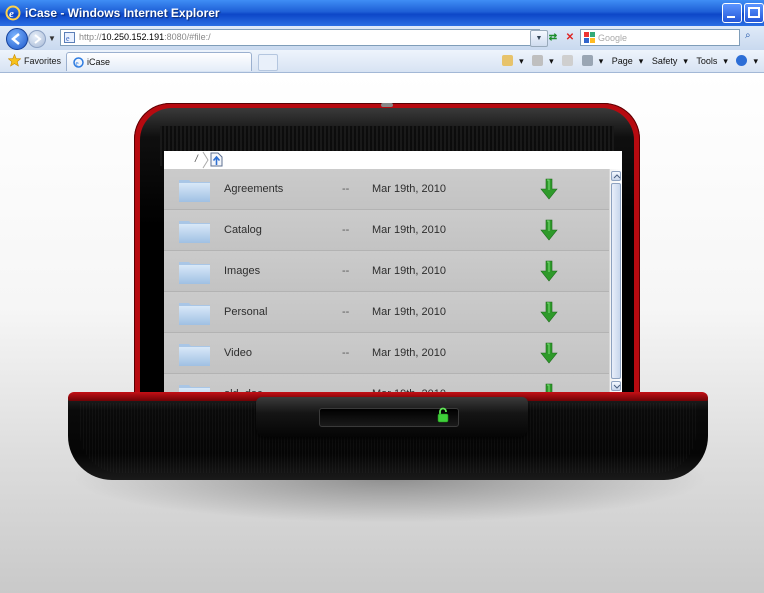 The height and width of the screenshot is (593, 764). I want to click on scroll-down-button, so click(616, 386).